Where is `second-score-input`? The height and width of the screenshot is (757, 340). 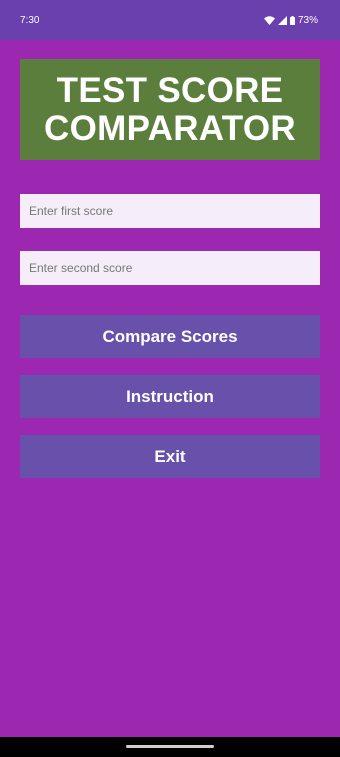 second-score-input is located at coordinates (170, 268).